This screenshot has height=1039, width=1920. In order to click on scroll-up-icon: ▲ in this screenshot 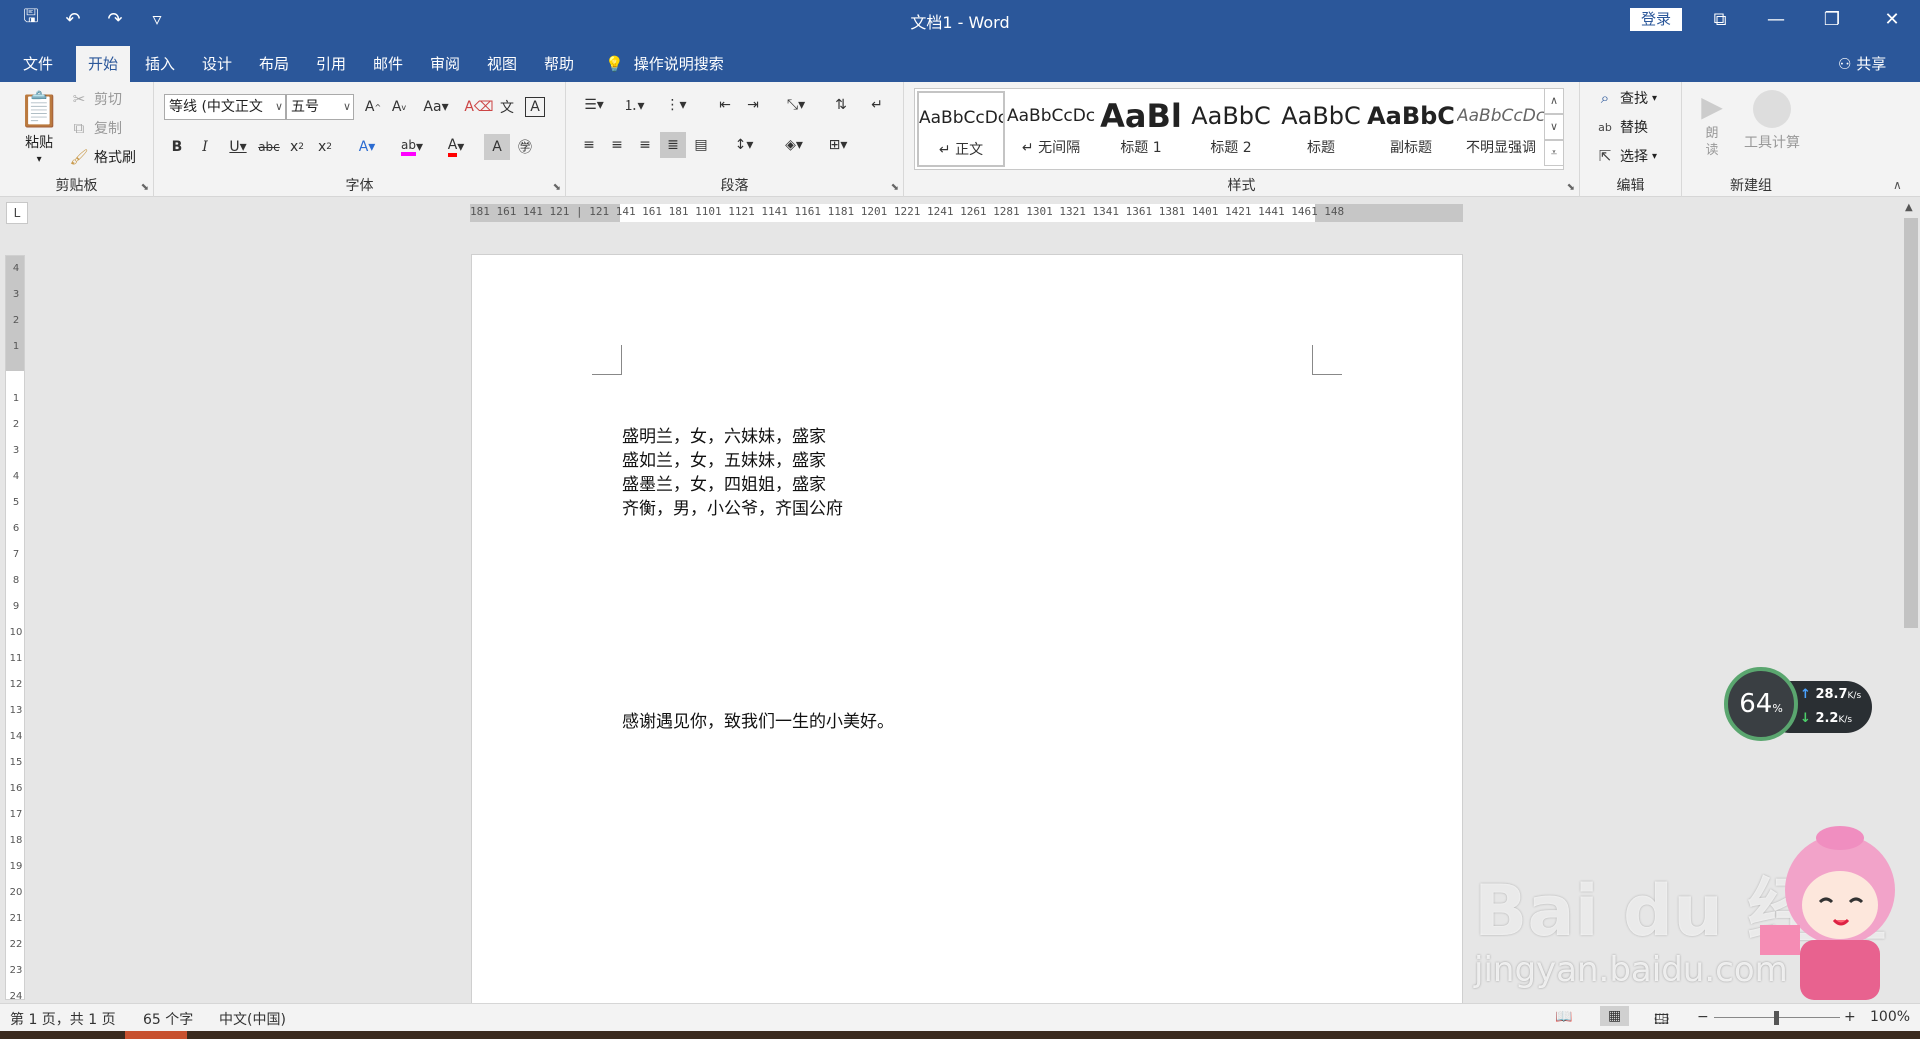, I will do `click(1909, 207)`.